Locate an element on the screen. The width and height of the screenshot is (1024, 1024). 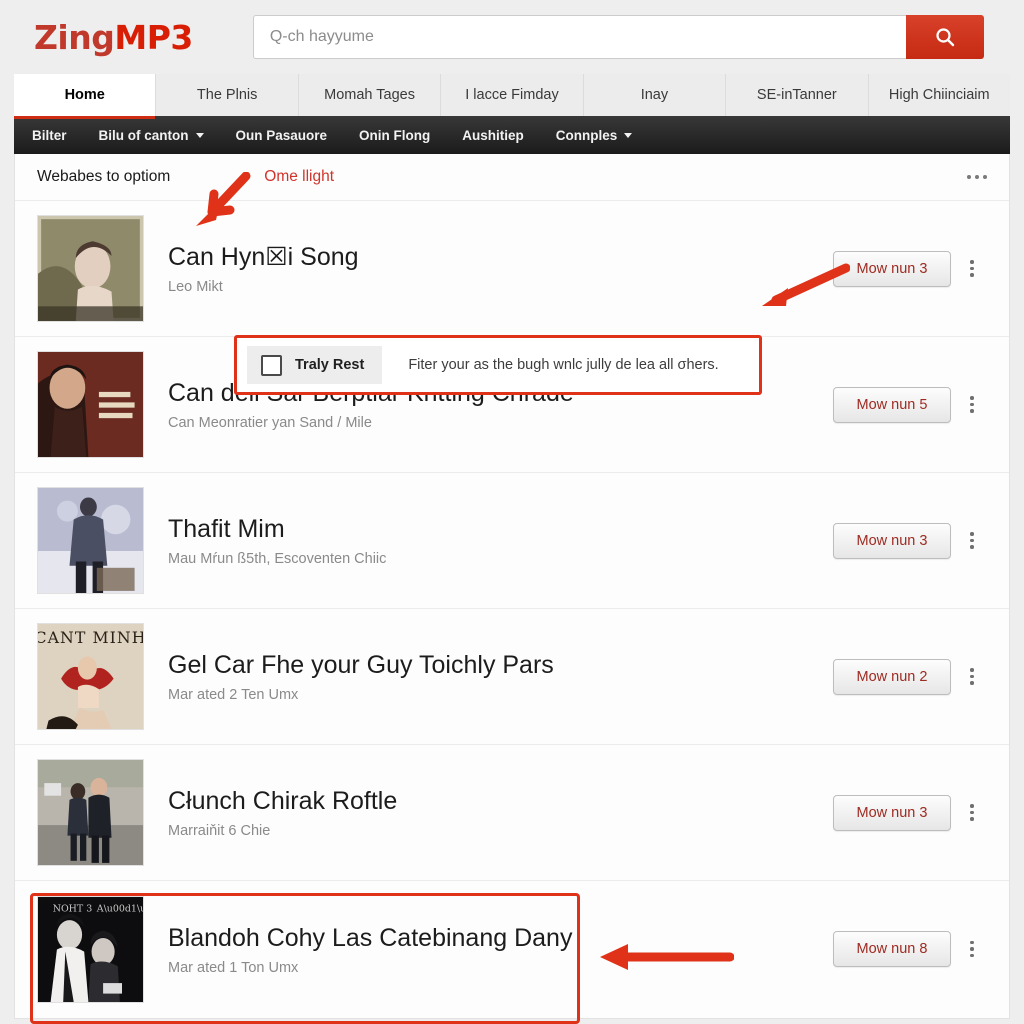
search-icon is located at coordinates (945, 37).